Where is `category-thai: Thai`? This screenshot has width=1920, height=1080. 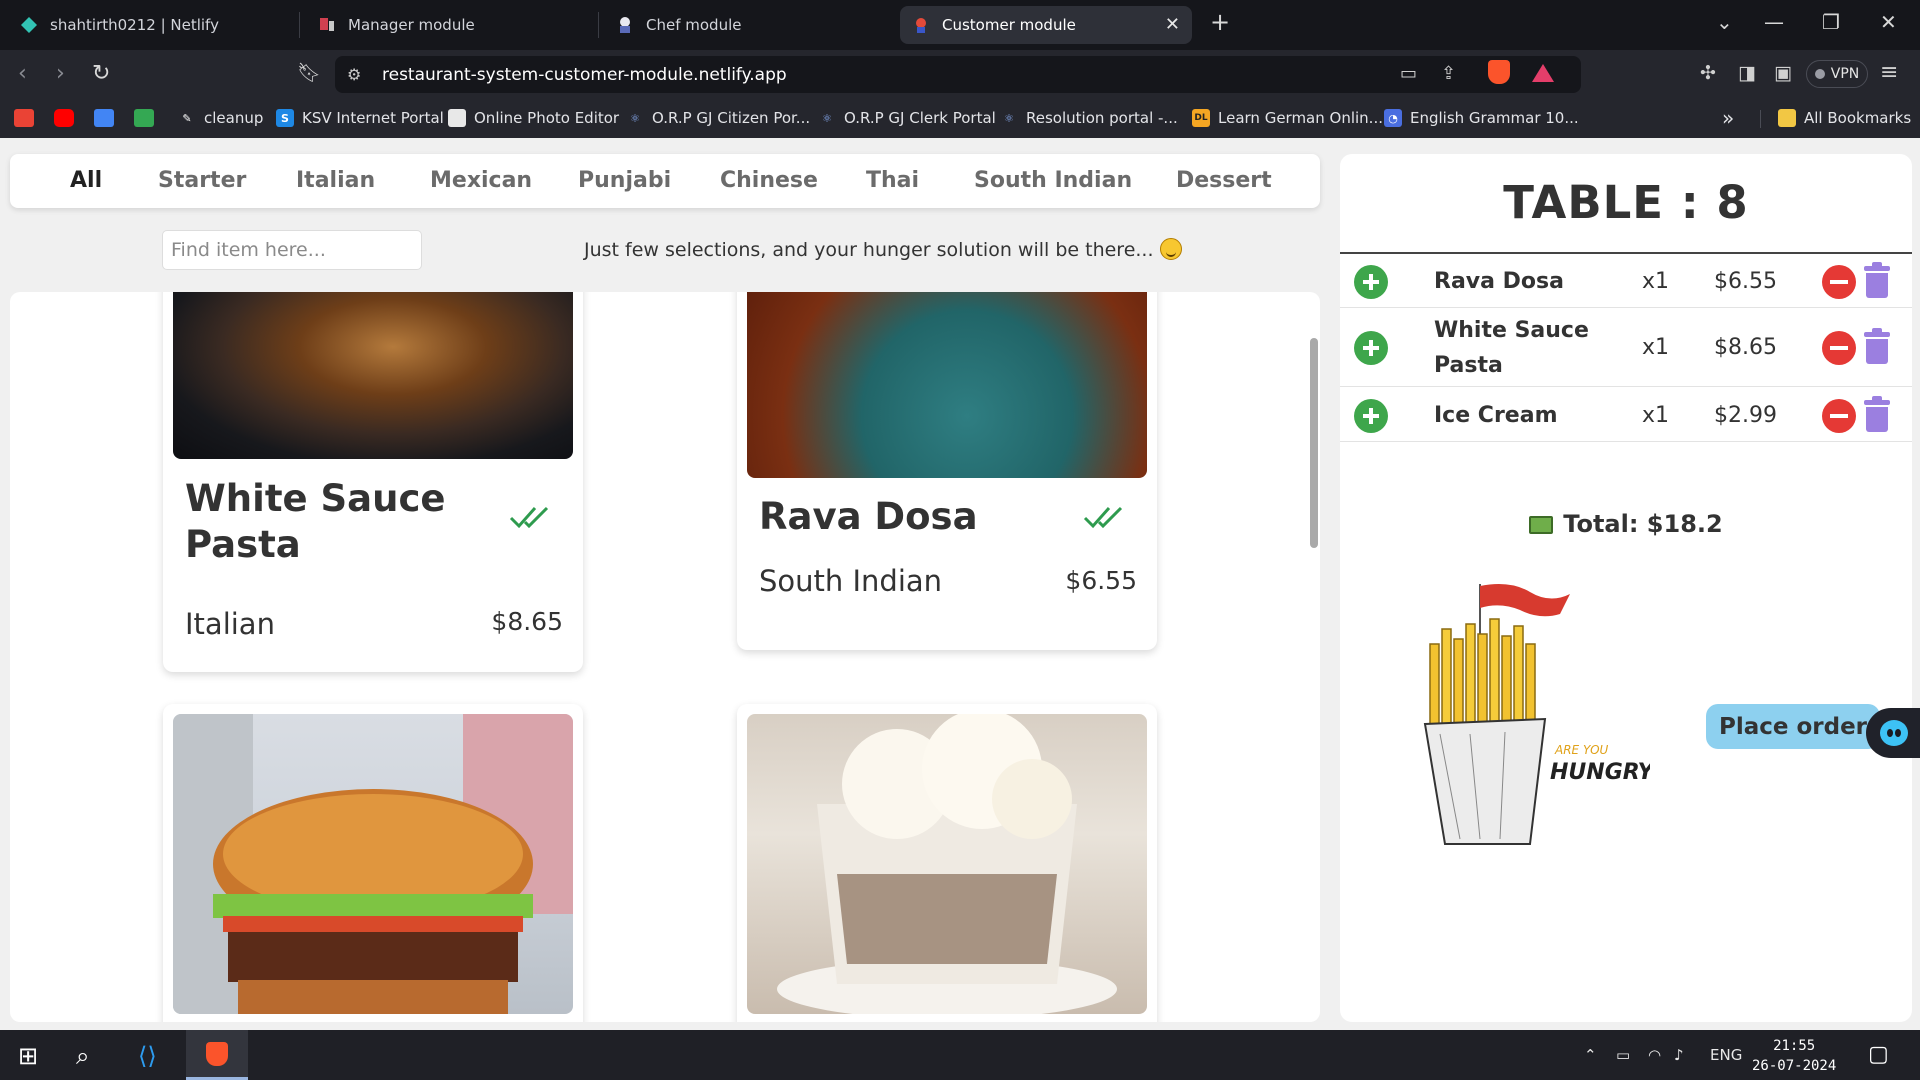
category-thai: Thai is located at coordinates (892, 180).